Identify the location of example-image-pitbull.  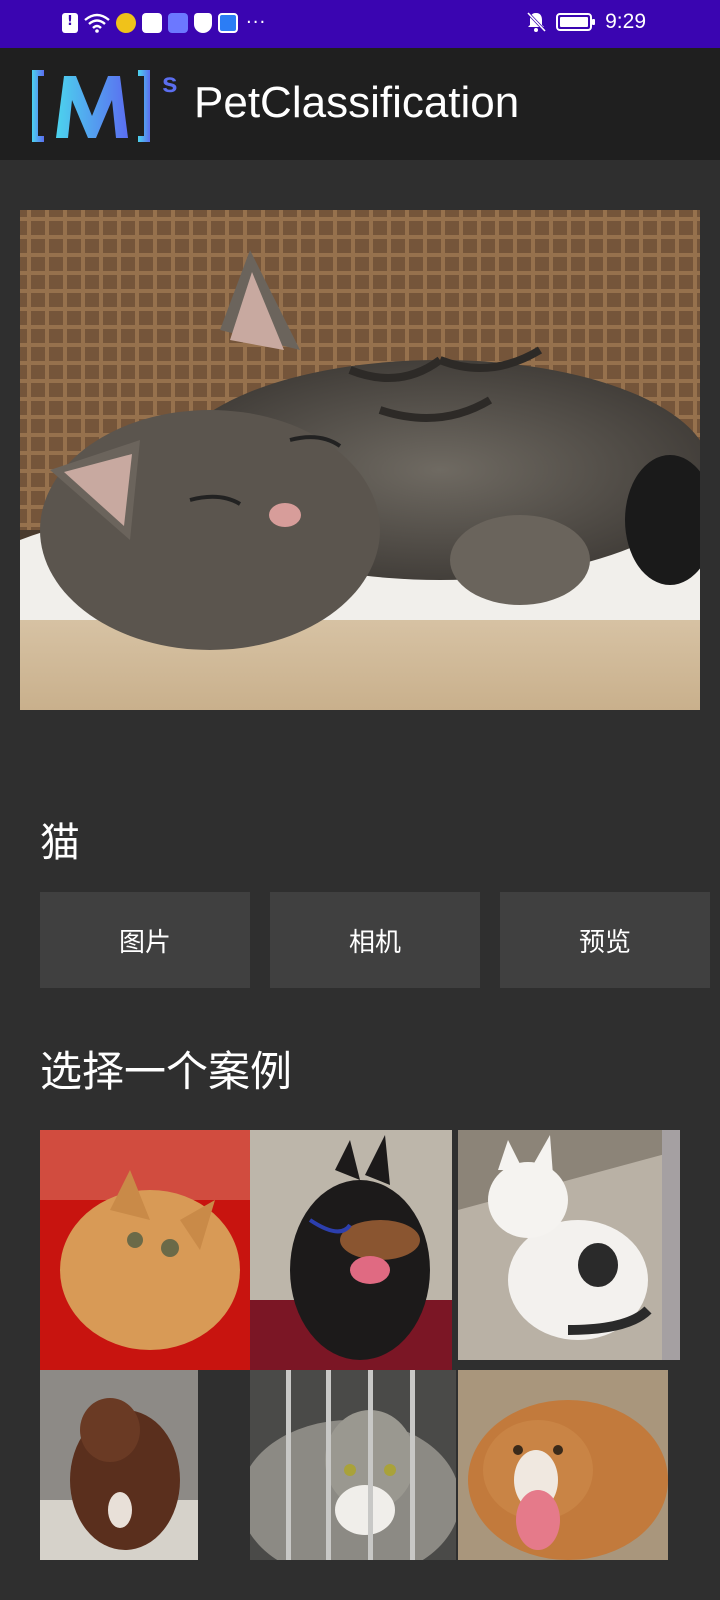
(563, 1465).